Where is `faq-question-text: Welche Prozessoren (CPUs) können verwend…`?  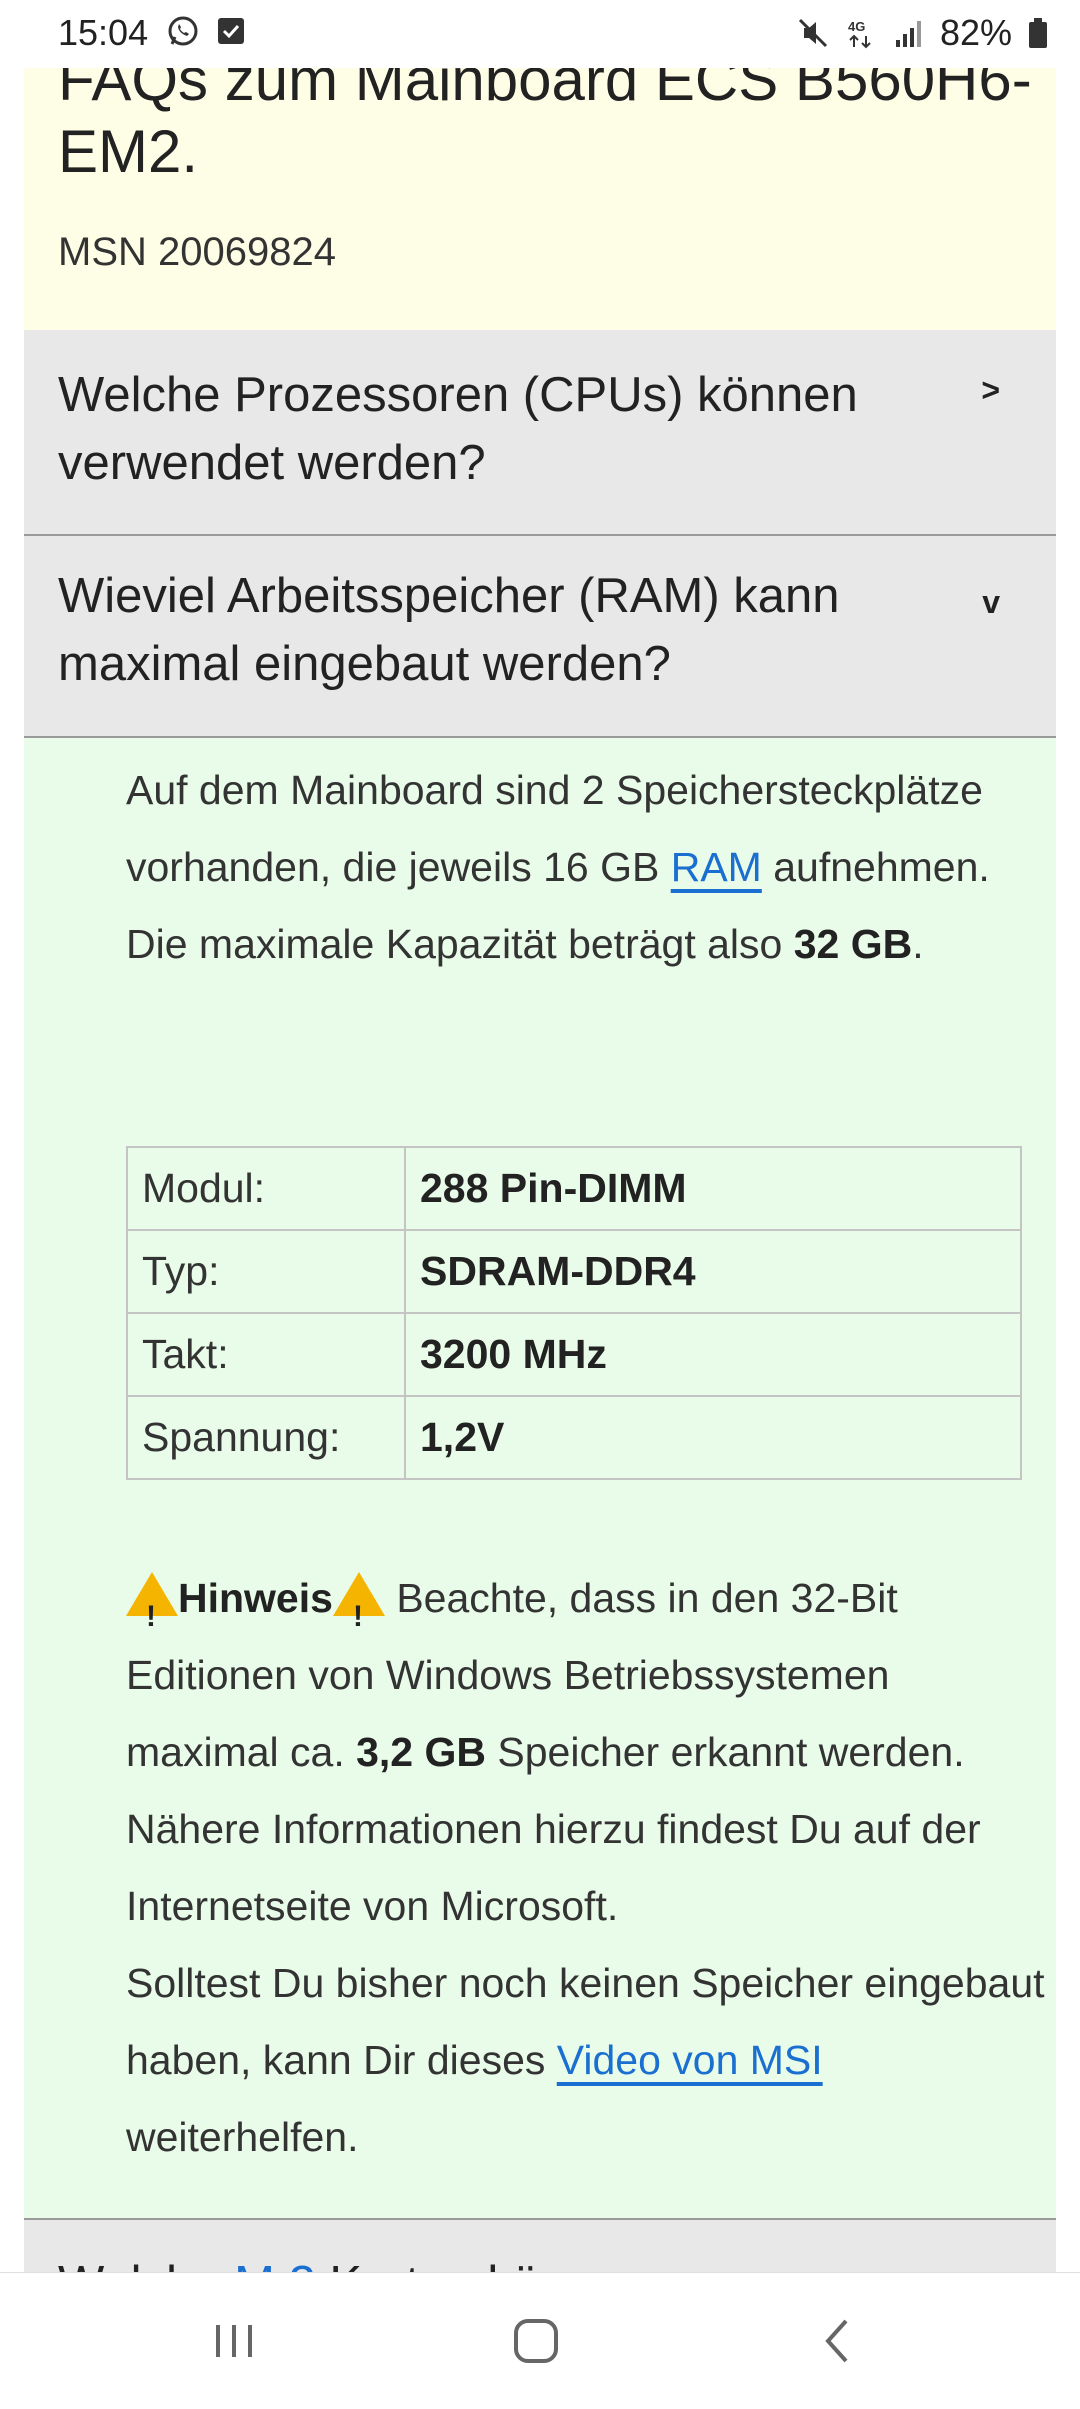 faq-question-text: Welche Prozessoren (CPUs) können verwend… is located at coordinates (458, 429).